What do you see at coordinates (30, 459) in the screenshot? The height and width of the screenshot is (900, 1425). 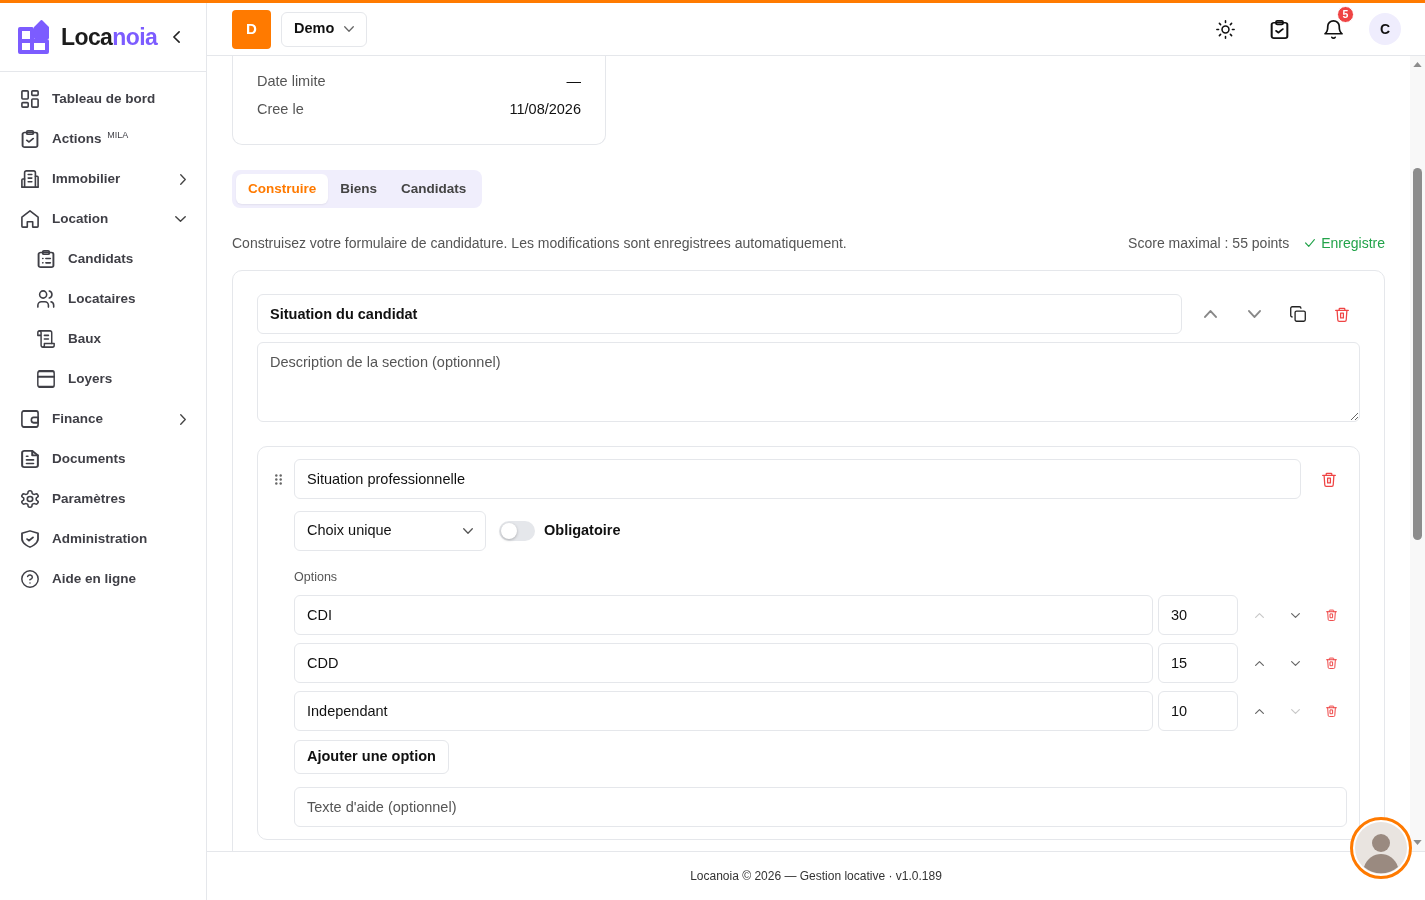 I see `document-icon` at bounding box center [30, 459].